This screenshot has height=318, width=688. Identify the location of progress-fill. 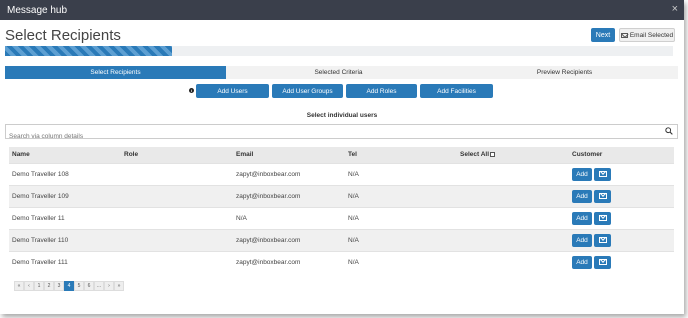
(88, 51).